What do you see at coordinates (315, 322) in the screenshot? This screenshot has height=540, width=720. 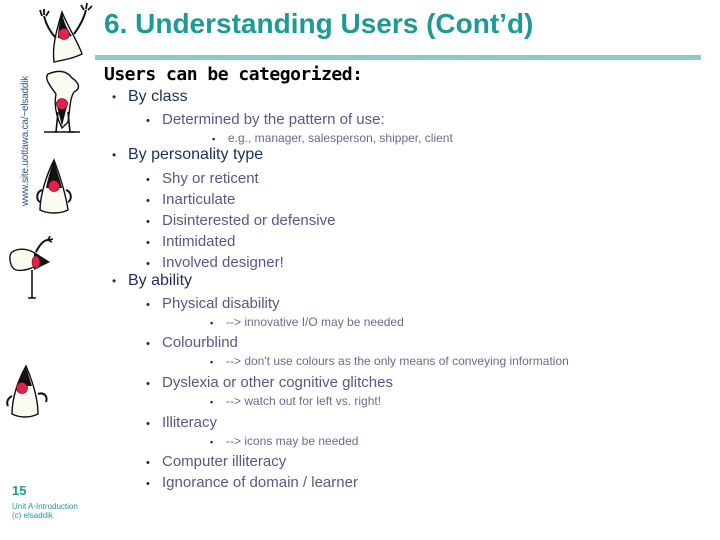 I see `note-label: --> innovative I/O may be needed` at bounding box center [315, 322].